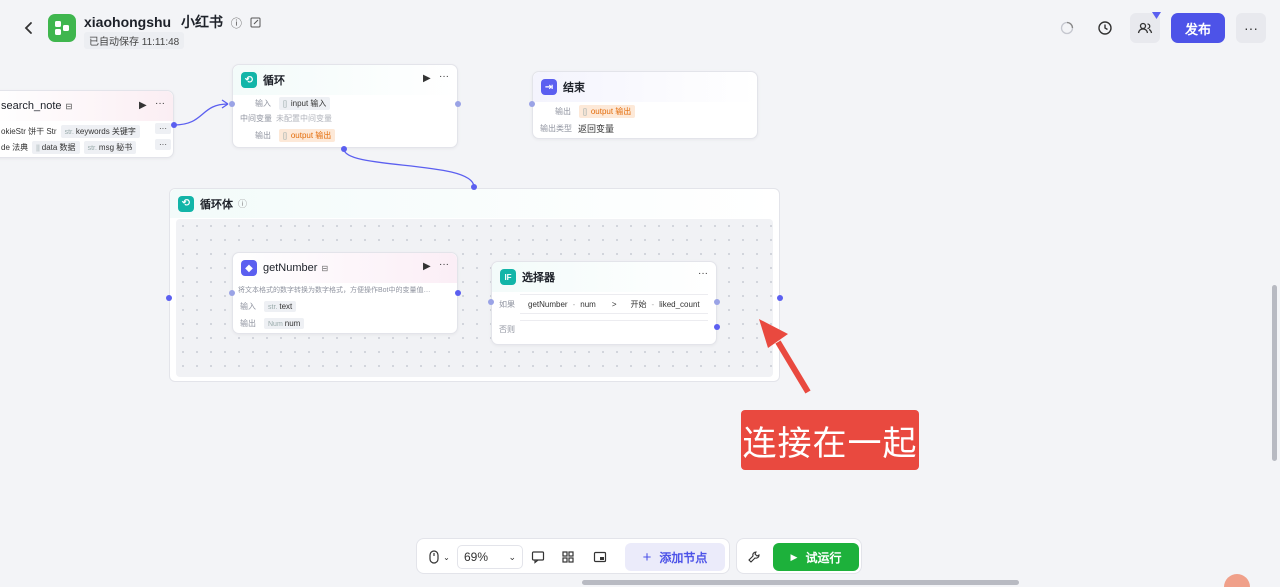 Image resolution: width=1280 pixels, height=587 pixels. What do you see at coordinates (638, 304) in the screenshot?
I see `condition-target: 开始` at bounding box center [638, 304].